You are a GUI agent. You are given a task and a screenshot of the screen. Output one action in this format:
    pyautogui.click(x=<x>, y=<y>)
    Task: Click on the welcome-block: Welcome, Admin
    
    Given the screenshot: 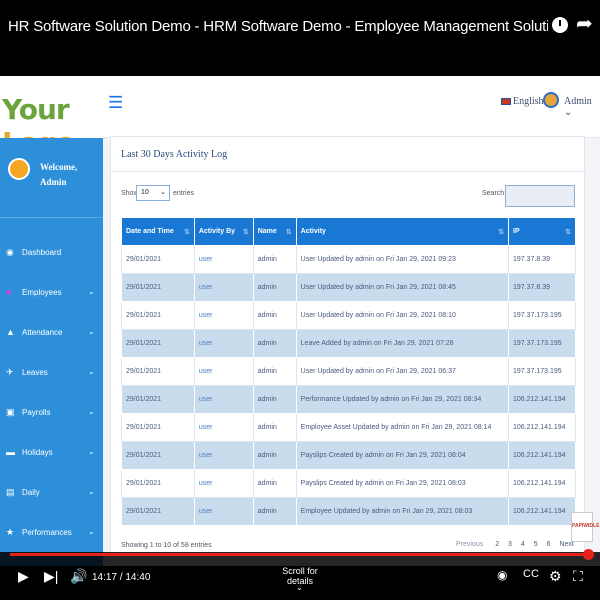 What is the action you would take?
    pyautogui.click(x=51, y=178)
    